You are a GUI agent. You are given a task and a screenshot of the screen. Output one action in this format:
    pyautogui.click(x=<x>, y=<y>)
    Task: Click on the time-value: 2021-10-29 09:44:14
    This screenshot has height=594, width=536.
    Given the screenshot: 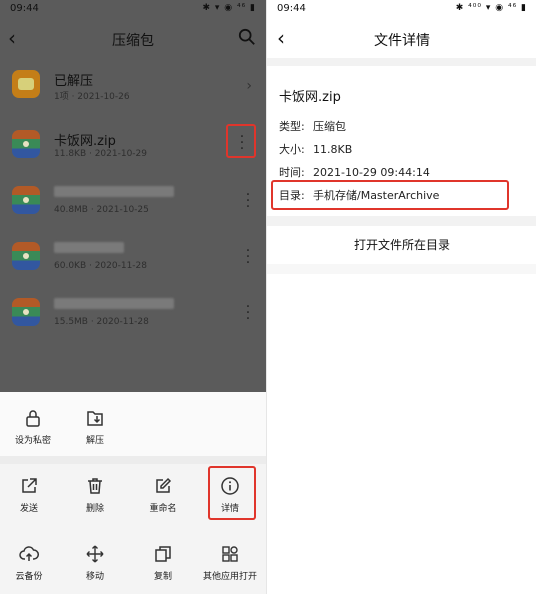 What is the action you would take?
    pyautogui.click(x=371, y=172)
    